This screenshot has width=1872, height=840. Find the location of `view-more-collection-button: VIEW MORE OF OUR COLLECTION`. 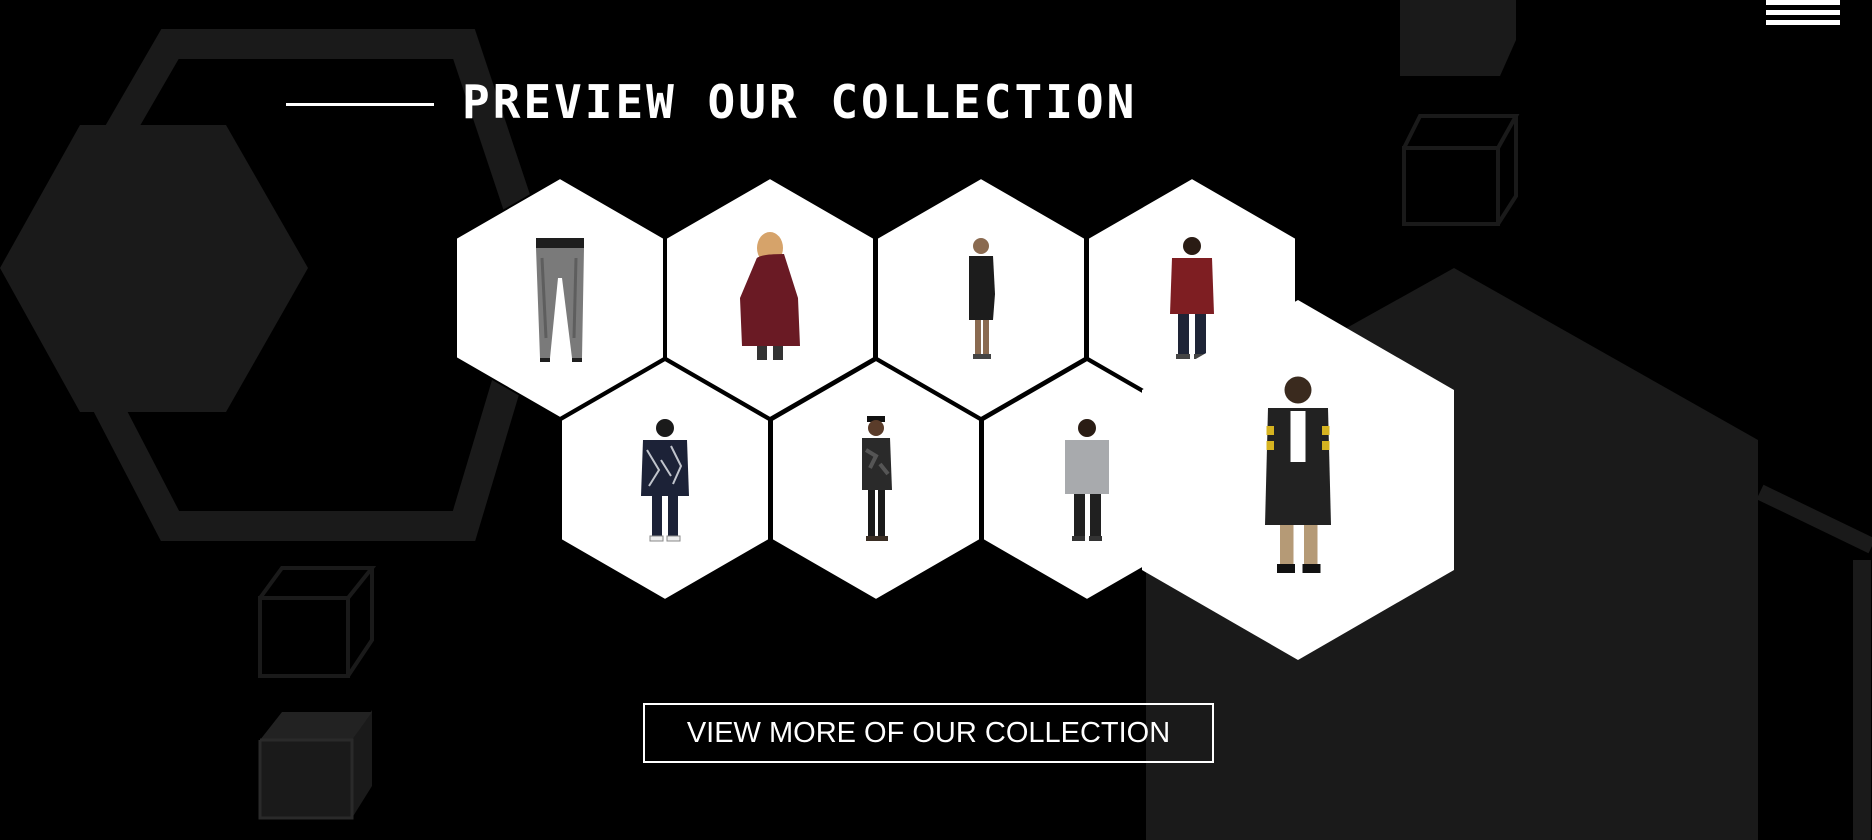

view-more-collection-button: VIEW MORE OF OUR COLLECTION is located at coordinates (928, 733).